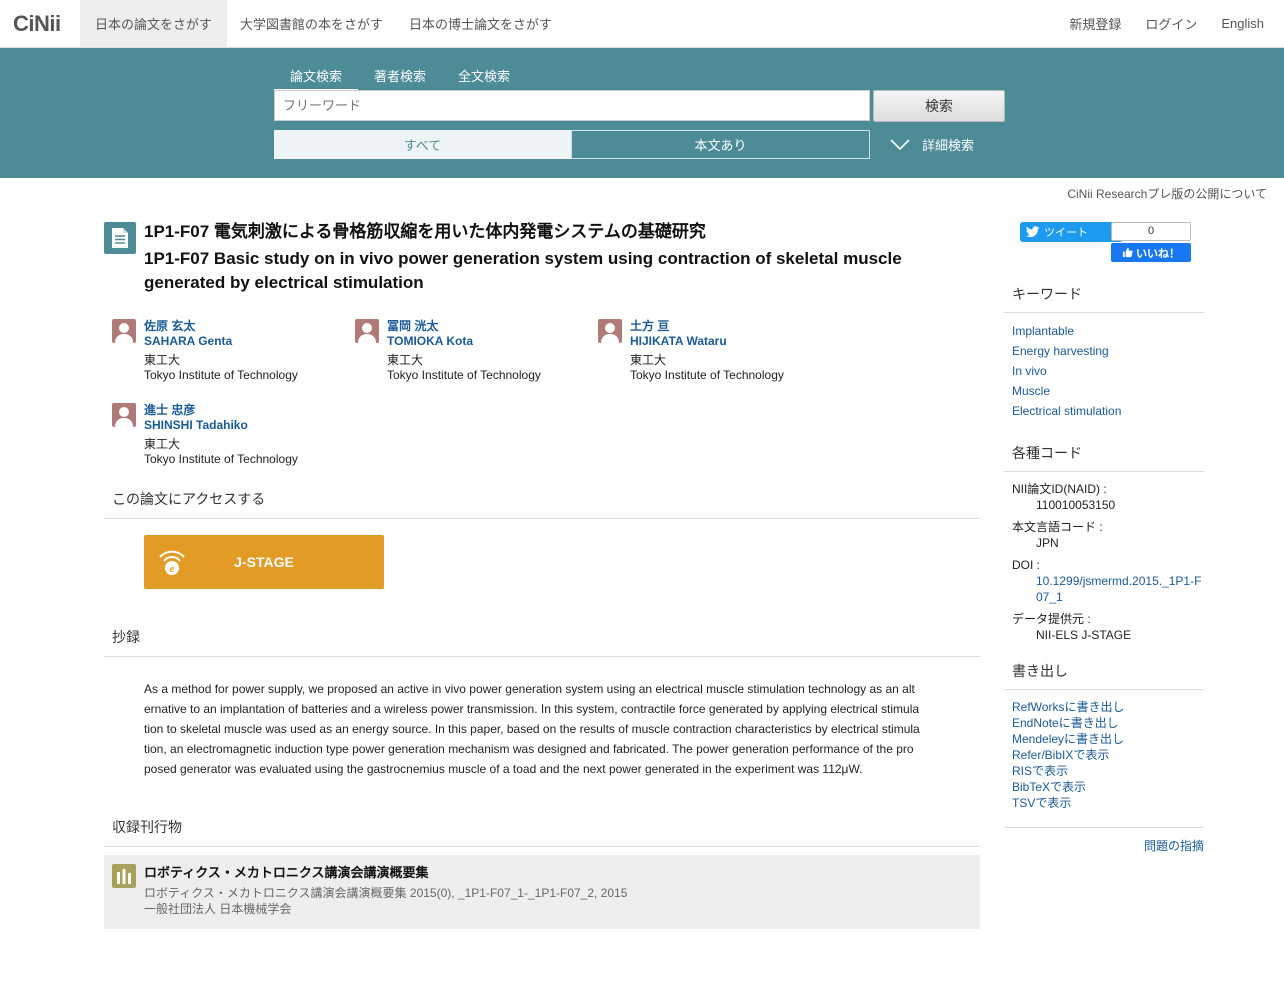  What do you see at coordinates (484, 77) in the screenshot?
I see `tab-fulltext-search: 全文検索` at bounding box center [484, 77].